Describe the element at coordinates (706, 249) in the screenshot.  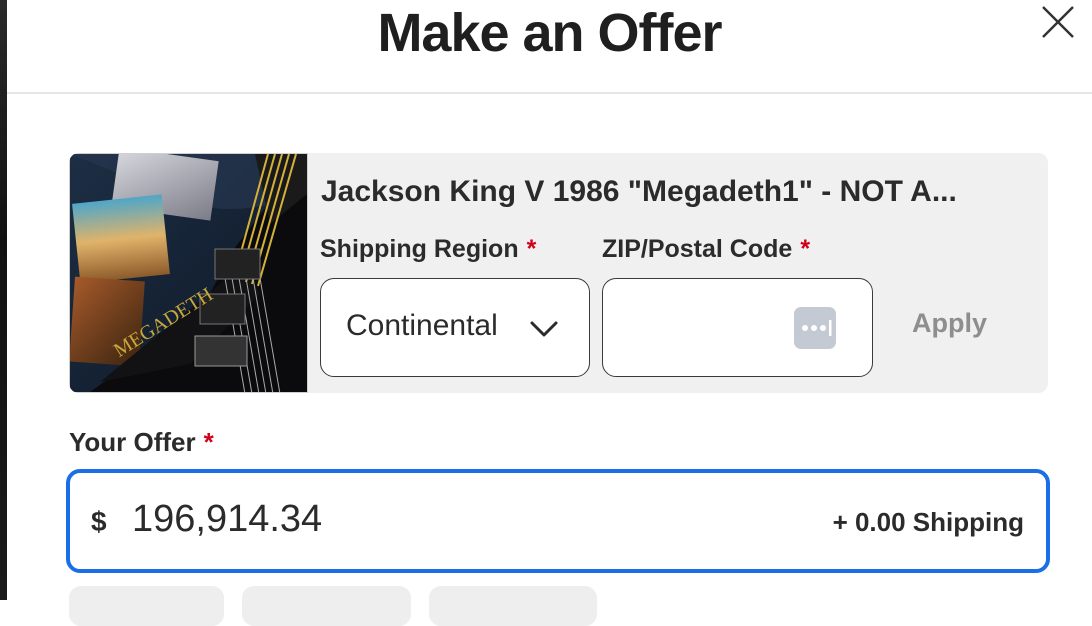
I see `zip-code-label: ZIP/Postal Code *` at that location.